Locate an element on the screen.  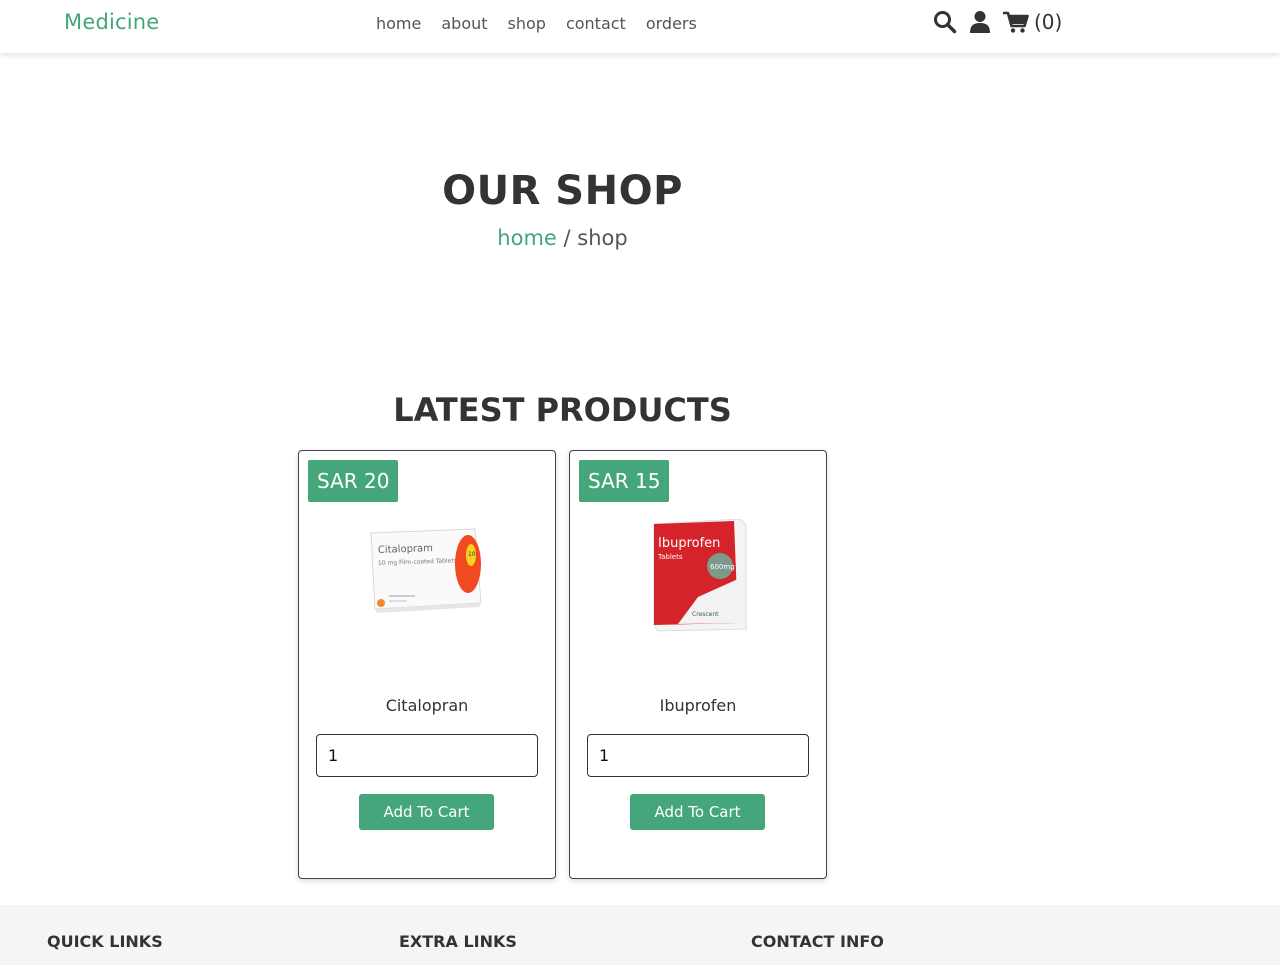
page-title: OUR SHOP is located at coordinates (562, 191).